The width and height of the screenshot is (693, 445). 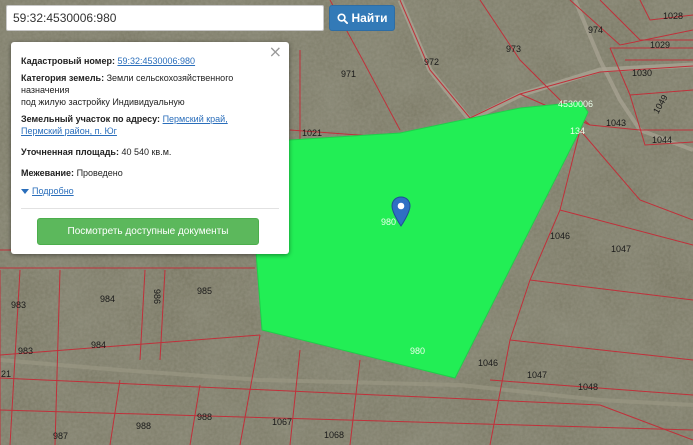 I want to click on land-category-value-cont: назначения, so click(x=45, y=90).